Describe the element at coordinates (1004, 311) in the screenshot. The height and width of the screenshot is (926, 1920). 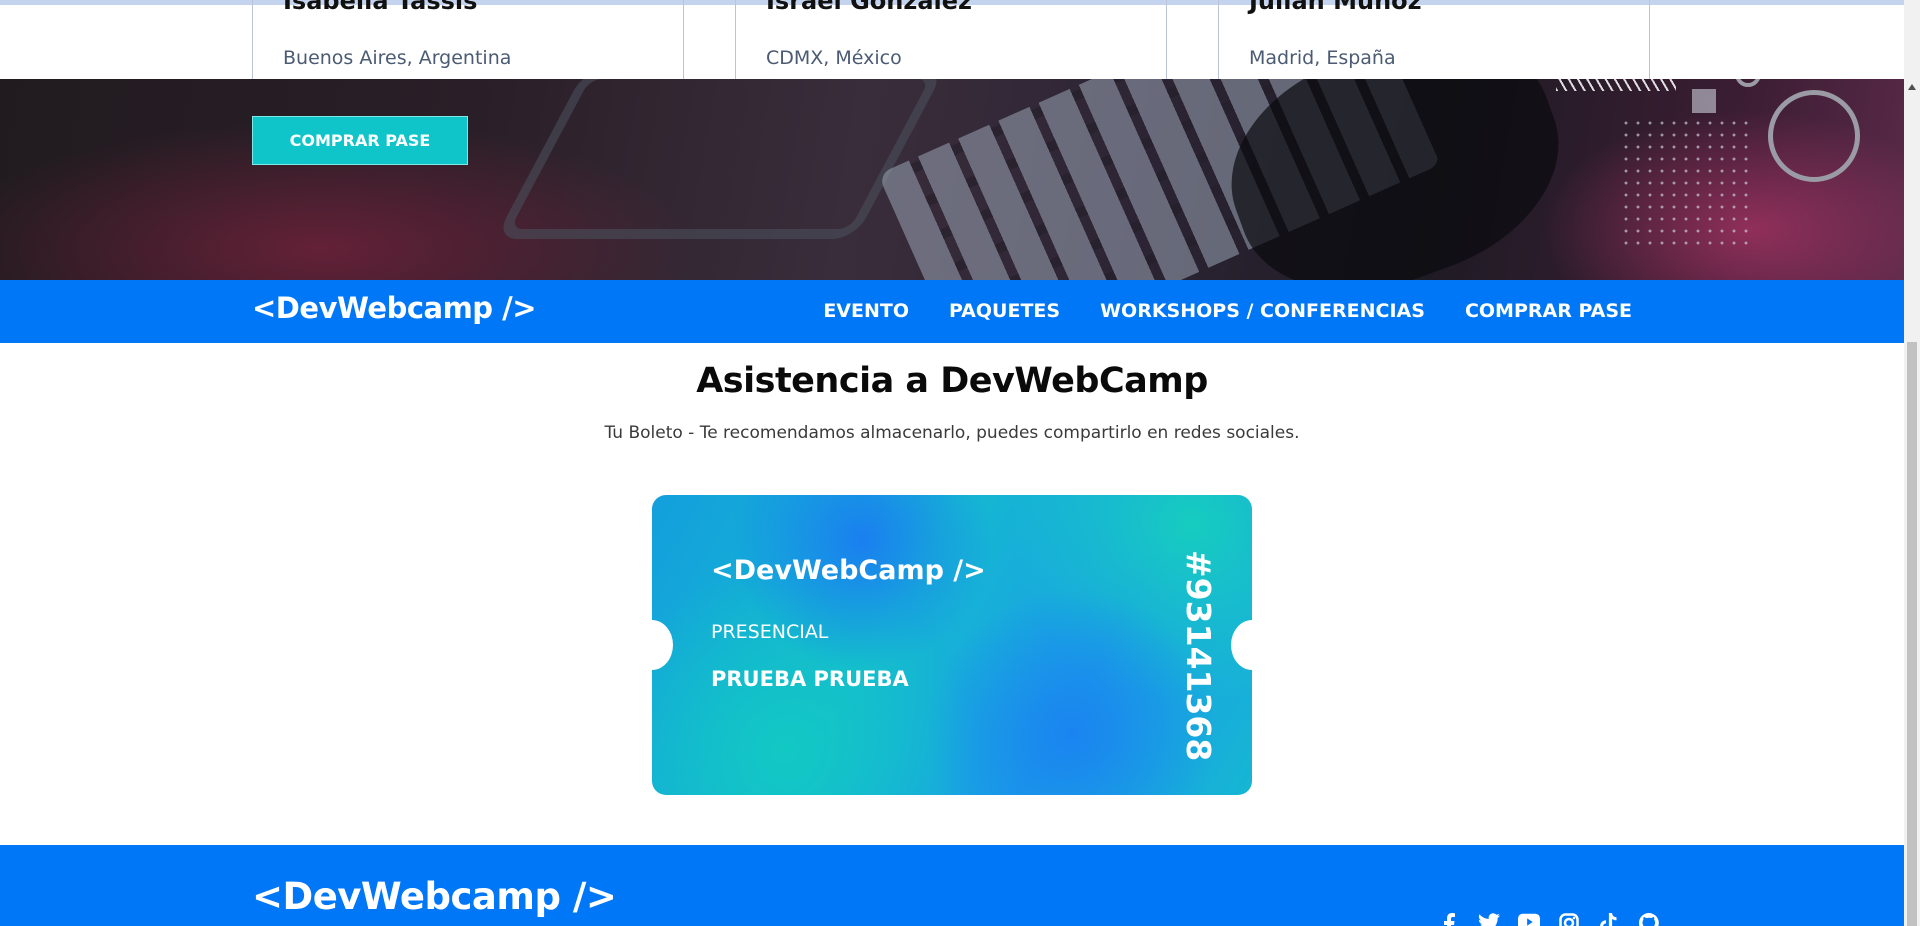
I see `nav-link-paquetes: PAQUETES` at that location.